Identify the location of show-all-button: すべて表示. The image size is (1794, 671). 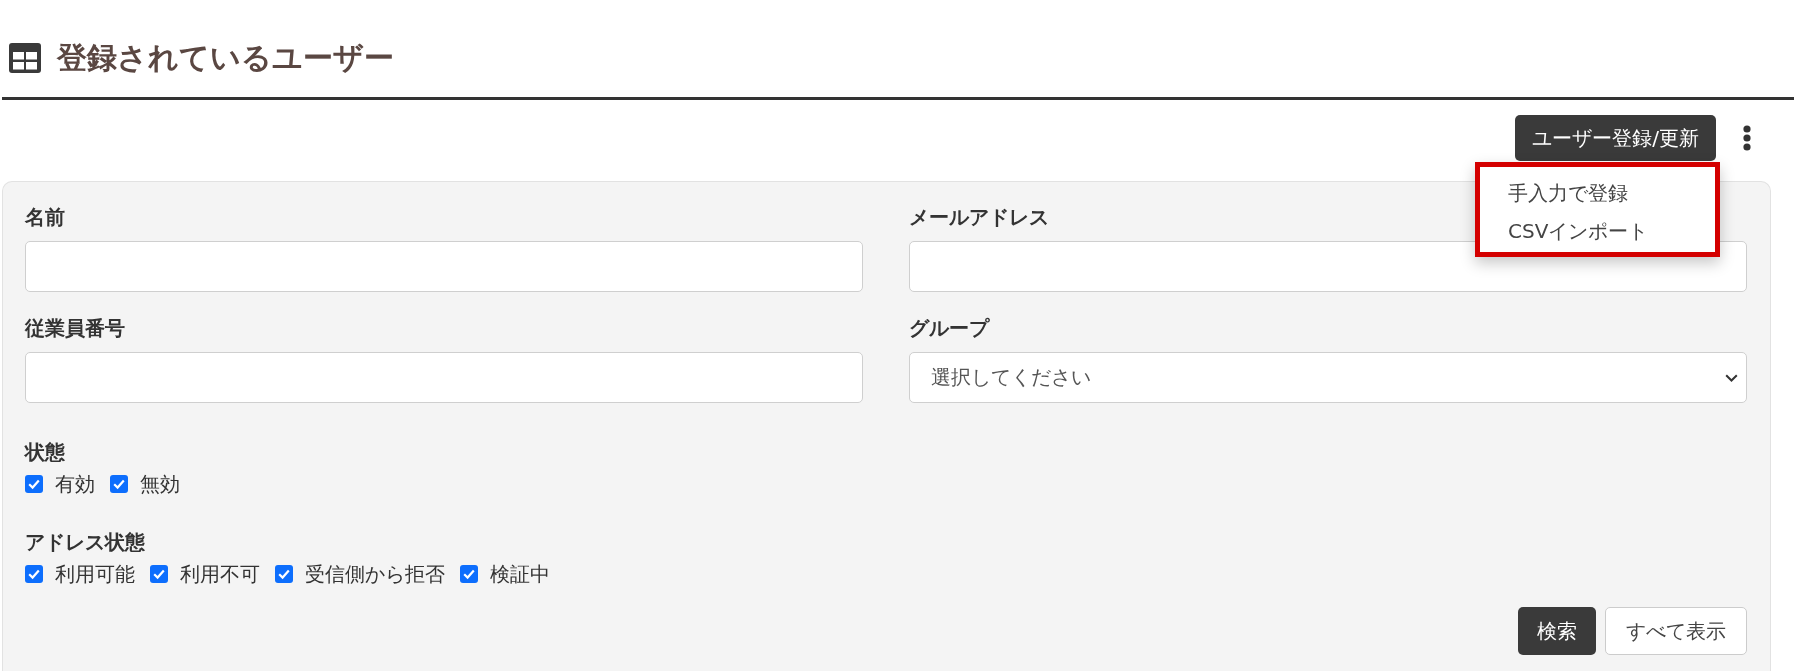
(1676, 631).